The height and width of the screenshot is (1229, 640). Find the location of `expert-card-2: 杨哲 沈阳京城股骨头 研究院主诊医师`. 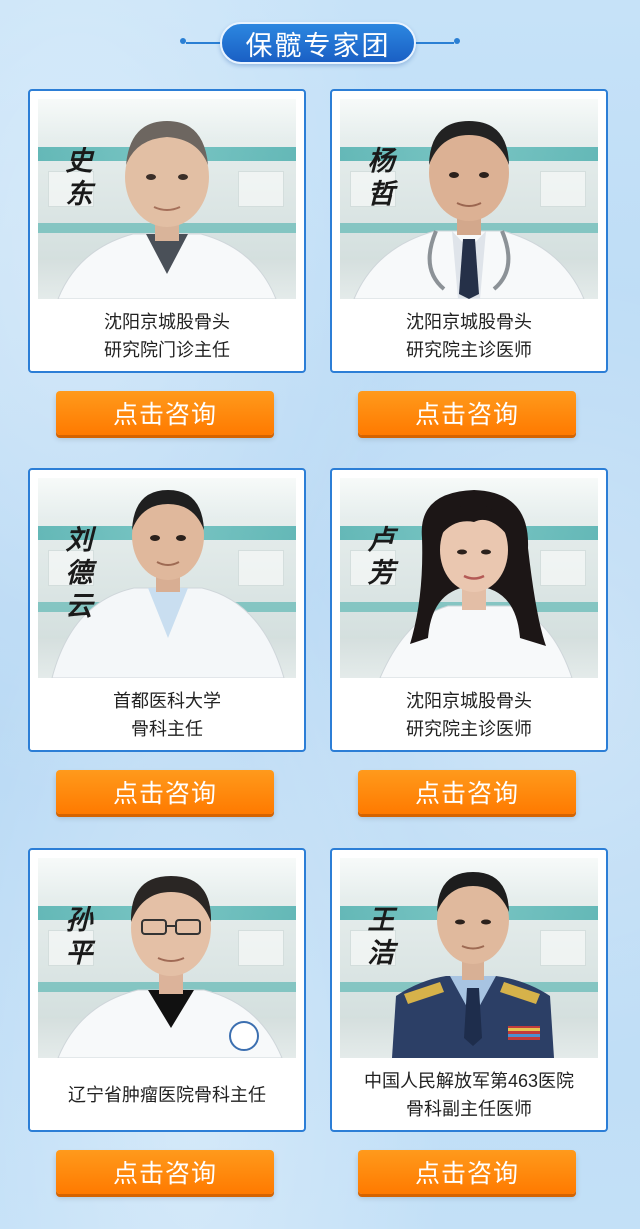

expert-card-2: 杨哲 沈阳京城股骨头 研究院主诊医师 is located at coordinates (469, 231).